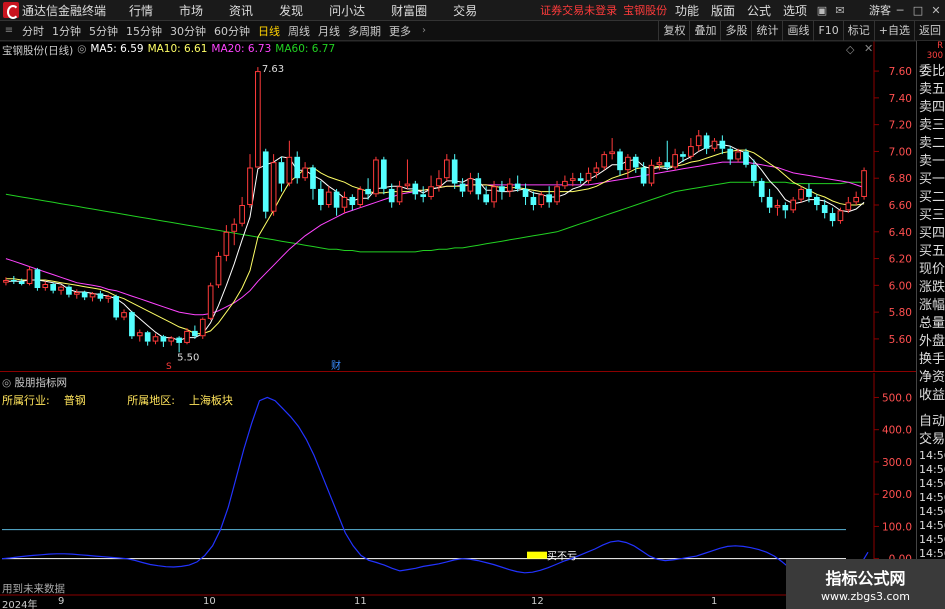  What do you see at coordinates (918, 10) in the screenshot?
I see `maximize-icon: □` at bounding box center [918, 10].